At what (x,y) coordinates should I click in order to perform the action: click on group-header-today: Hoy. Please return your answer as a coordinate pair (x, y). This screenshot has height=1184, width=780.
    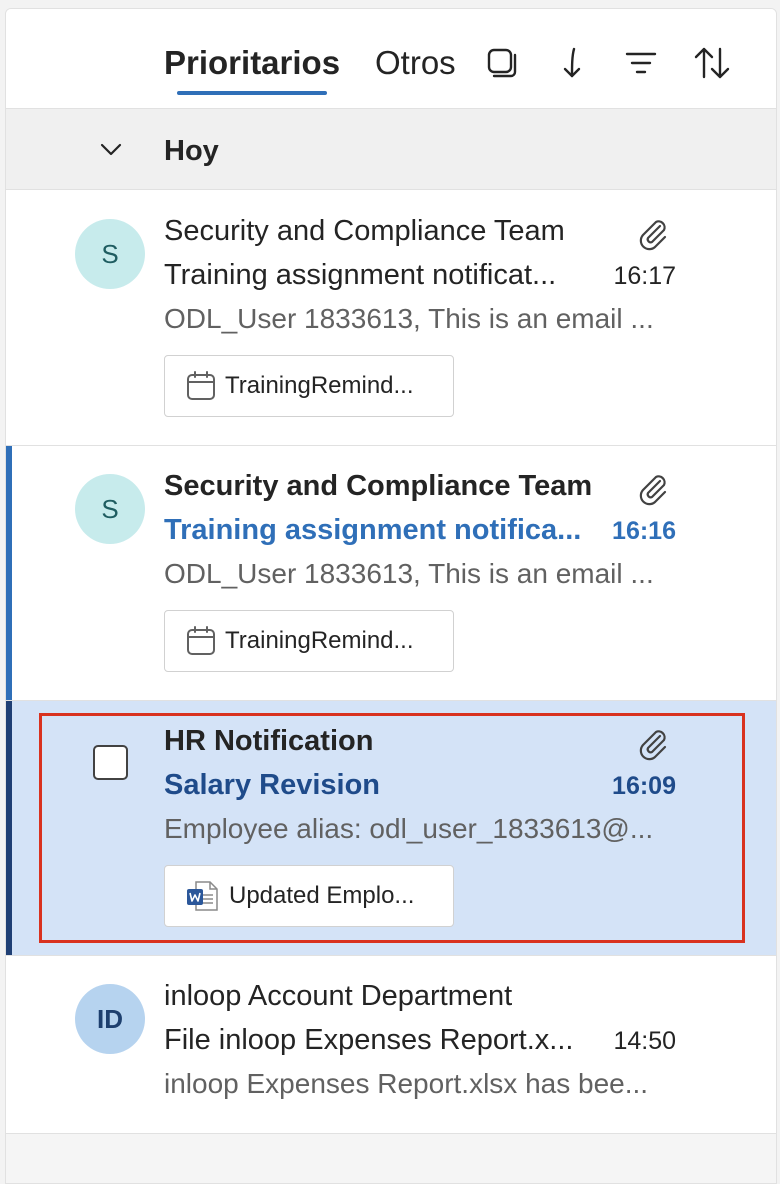
    Looking at the image, I should click on (391, 149).